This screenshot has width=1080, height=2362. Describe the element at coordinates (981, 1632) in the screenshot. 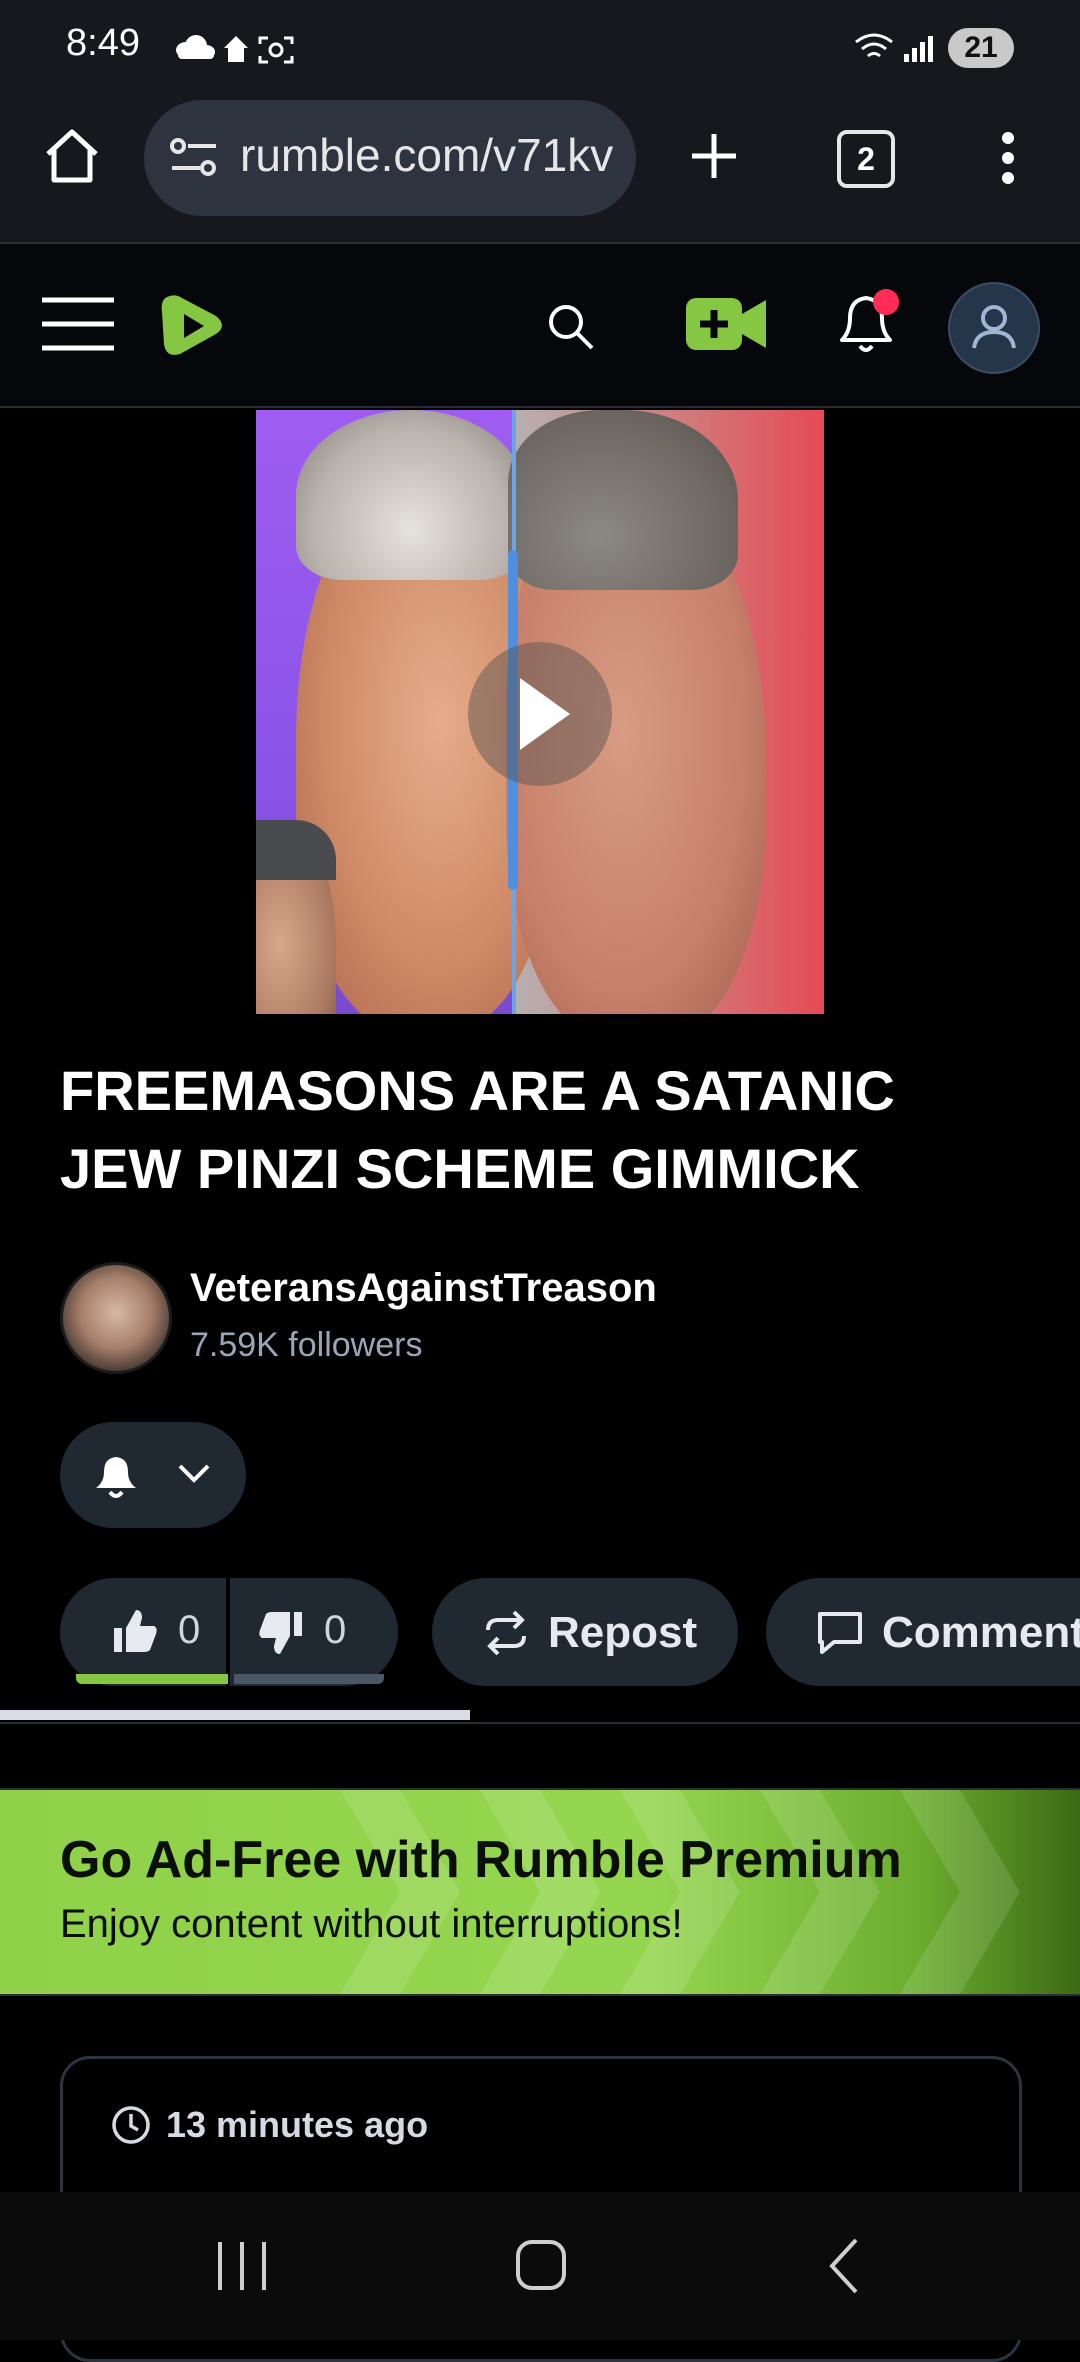

I see `comment-label: Comment` at that location.